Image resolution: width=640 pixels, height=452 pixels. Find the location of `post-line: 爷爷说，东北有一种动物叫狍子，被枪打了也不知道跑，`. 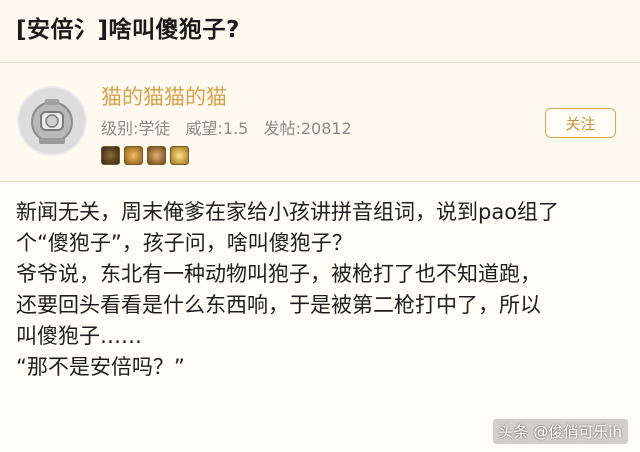

post-line: 爷爷说，东北有一种动物叫狍子，被枪打了也不知道跑， is located at coordinates (278, 274).